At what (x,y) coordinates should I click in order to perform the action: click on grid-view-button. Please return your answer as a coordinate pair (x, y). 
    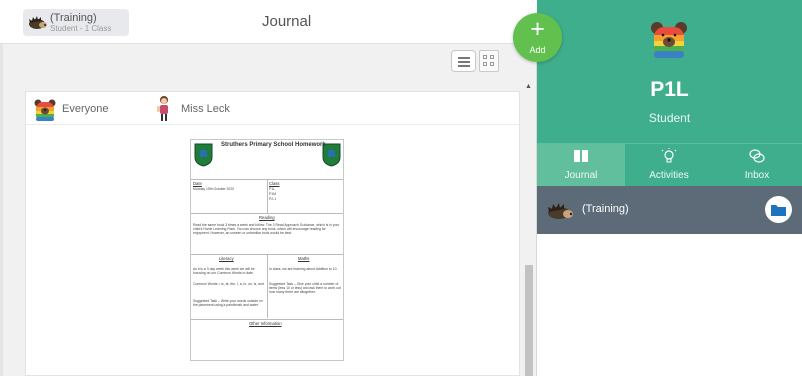
    Looking at the image, I should click on (489, 61).